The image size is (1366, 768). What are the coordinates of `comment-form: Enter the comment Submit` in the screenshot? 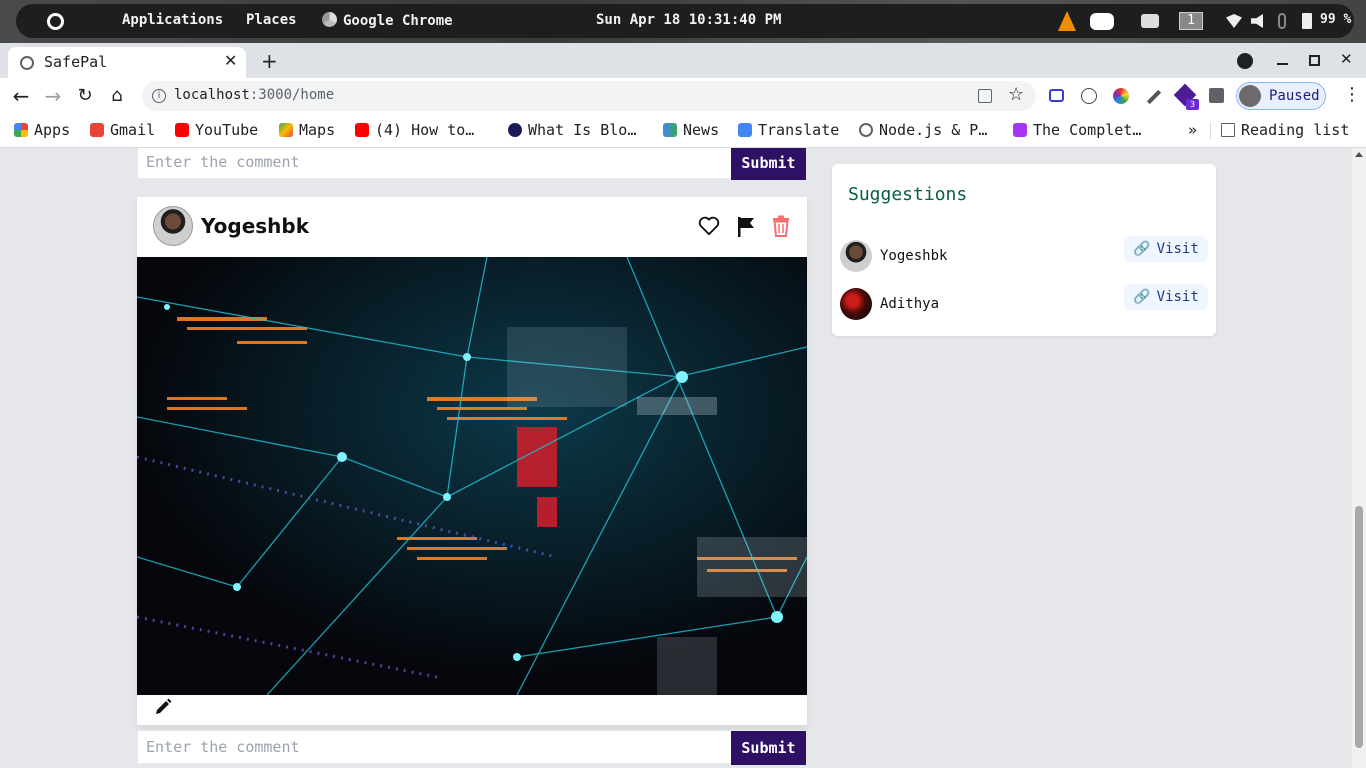 It's located at (472, 164).